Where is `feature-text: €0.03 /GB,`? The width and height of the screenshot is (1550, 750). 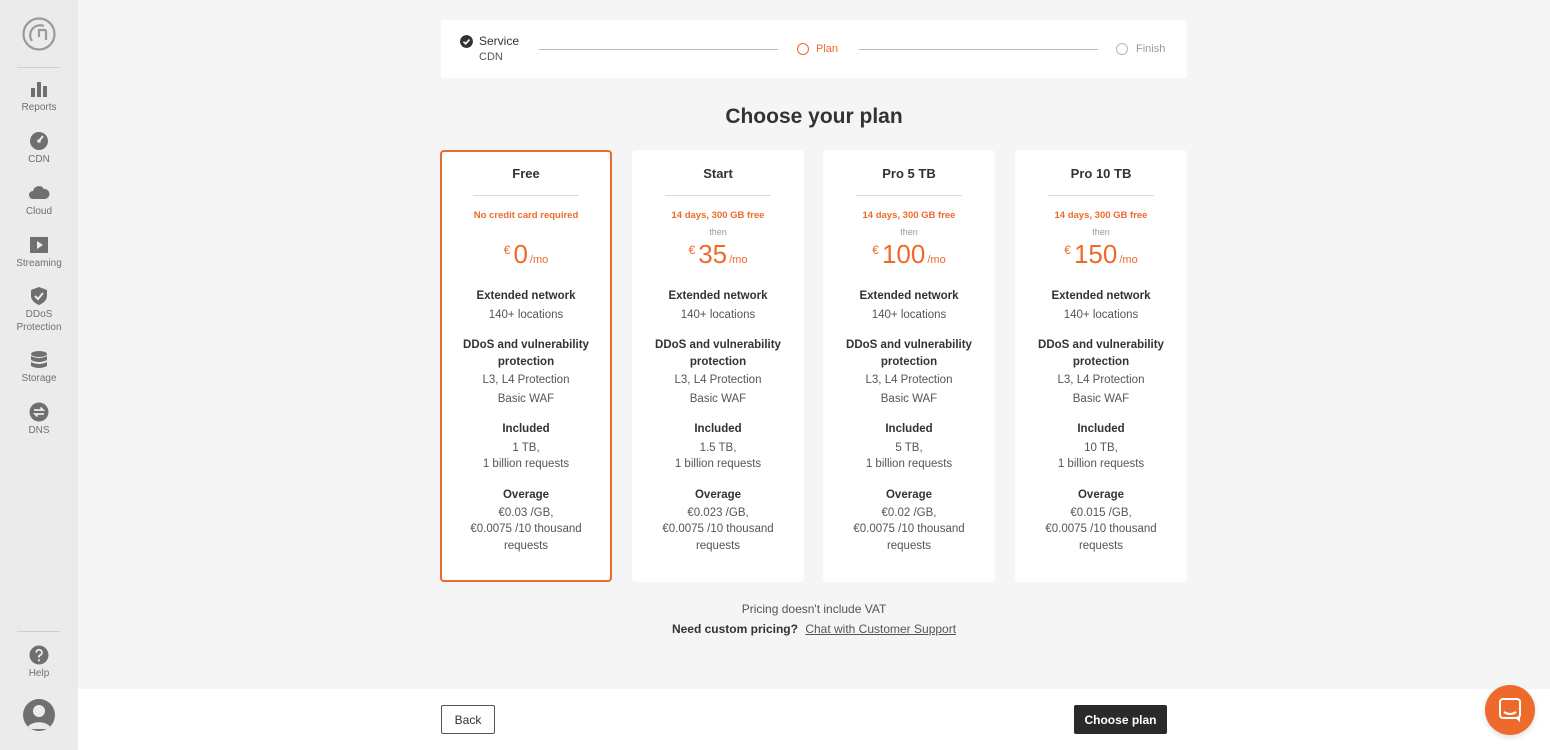 feature-text: €0.03 /GB, is located at coordinates (526, 513).